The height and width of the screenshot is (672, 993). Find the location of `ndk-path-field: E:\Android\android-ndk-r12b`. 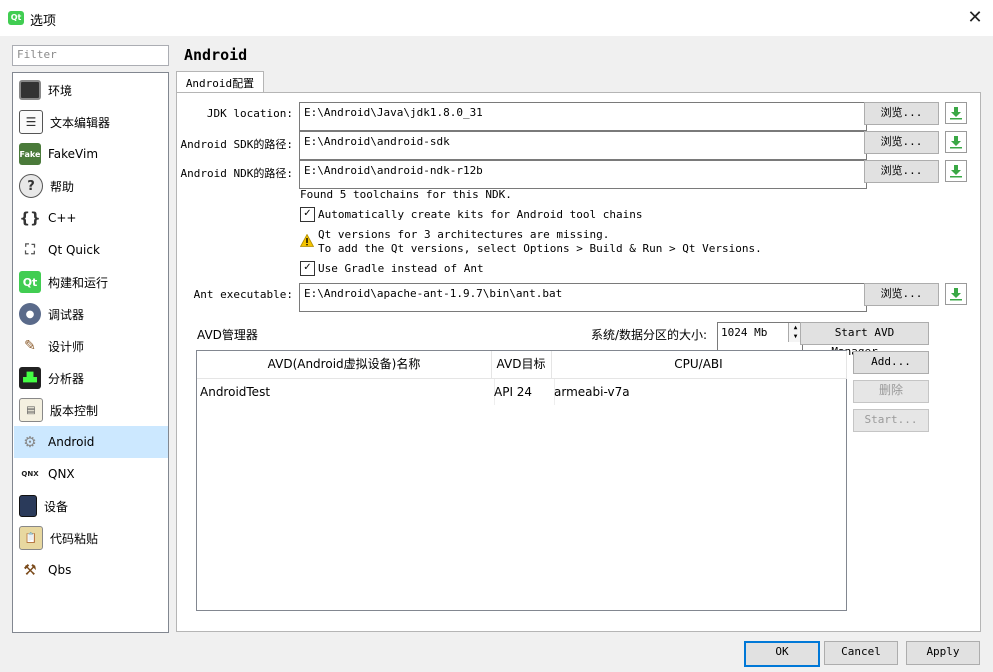

ndk-path-field: E:\Android\android-ndk-r12b is located at coordinates (583, 174).